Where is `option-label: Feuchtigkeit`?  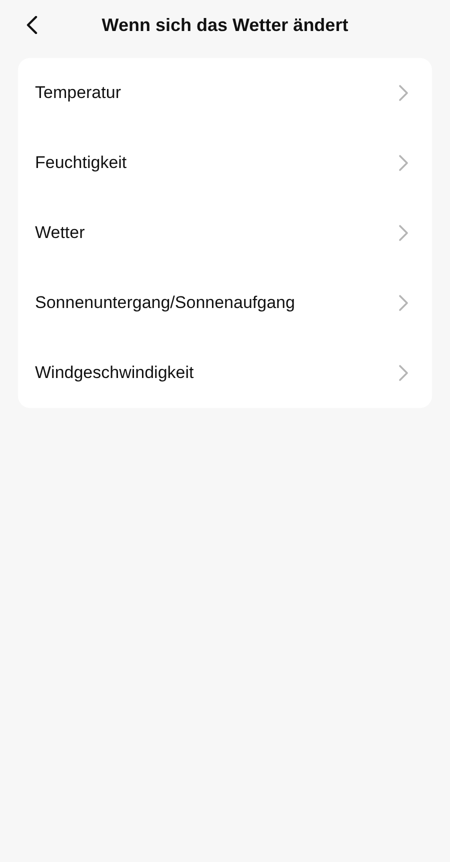
option-label: Feuchtigkeit is located at coordinates (81, 163).